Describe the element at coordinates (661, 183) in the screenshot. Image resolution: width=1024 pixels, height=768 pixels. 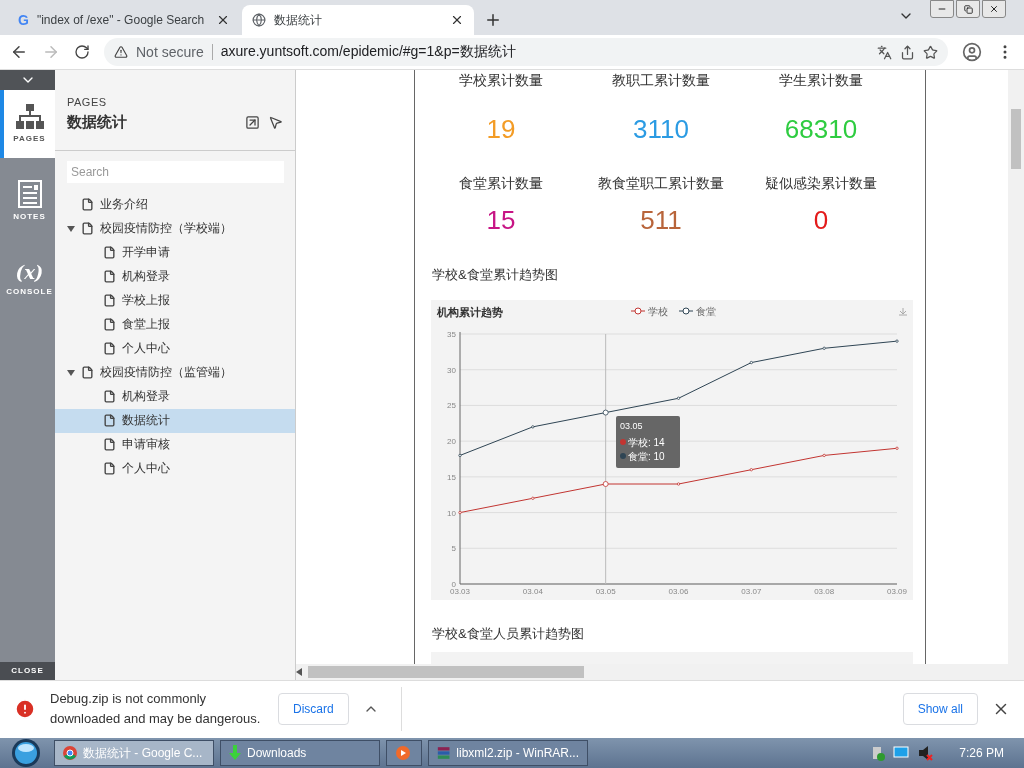
I see `stat-label: 教食堂职工累计数量` at that location.